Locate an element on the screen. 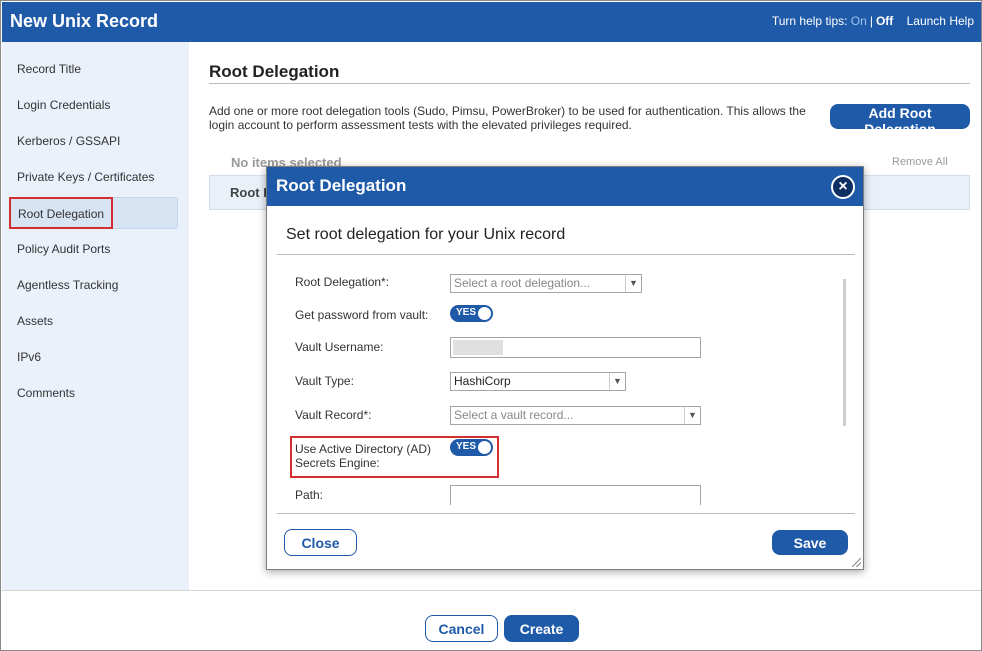 The width and height of the screenshot is (982, 651). ad-secrets-engine-label-line2: Secrets Engine: is located at coordinates (337, 463).